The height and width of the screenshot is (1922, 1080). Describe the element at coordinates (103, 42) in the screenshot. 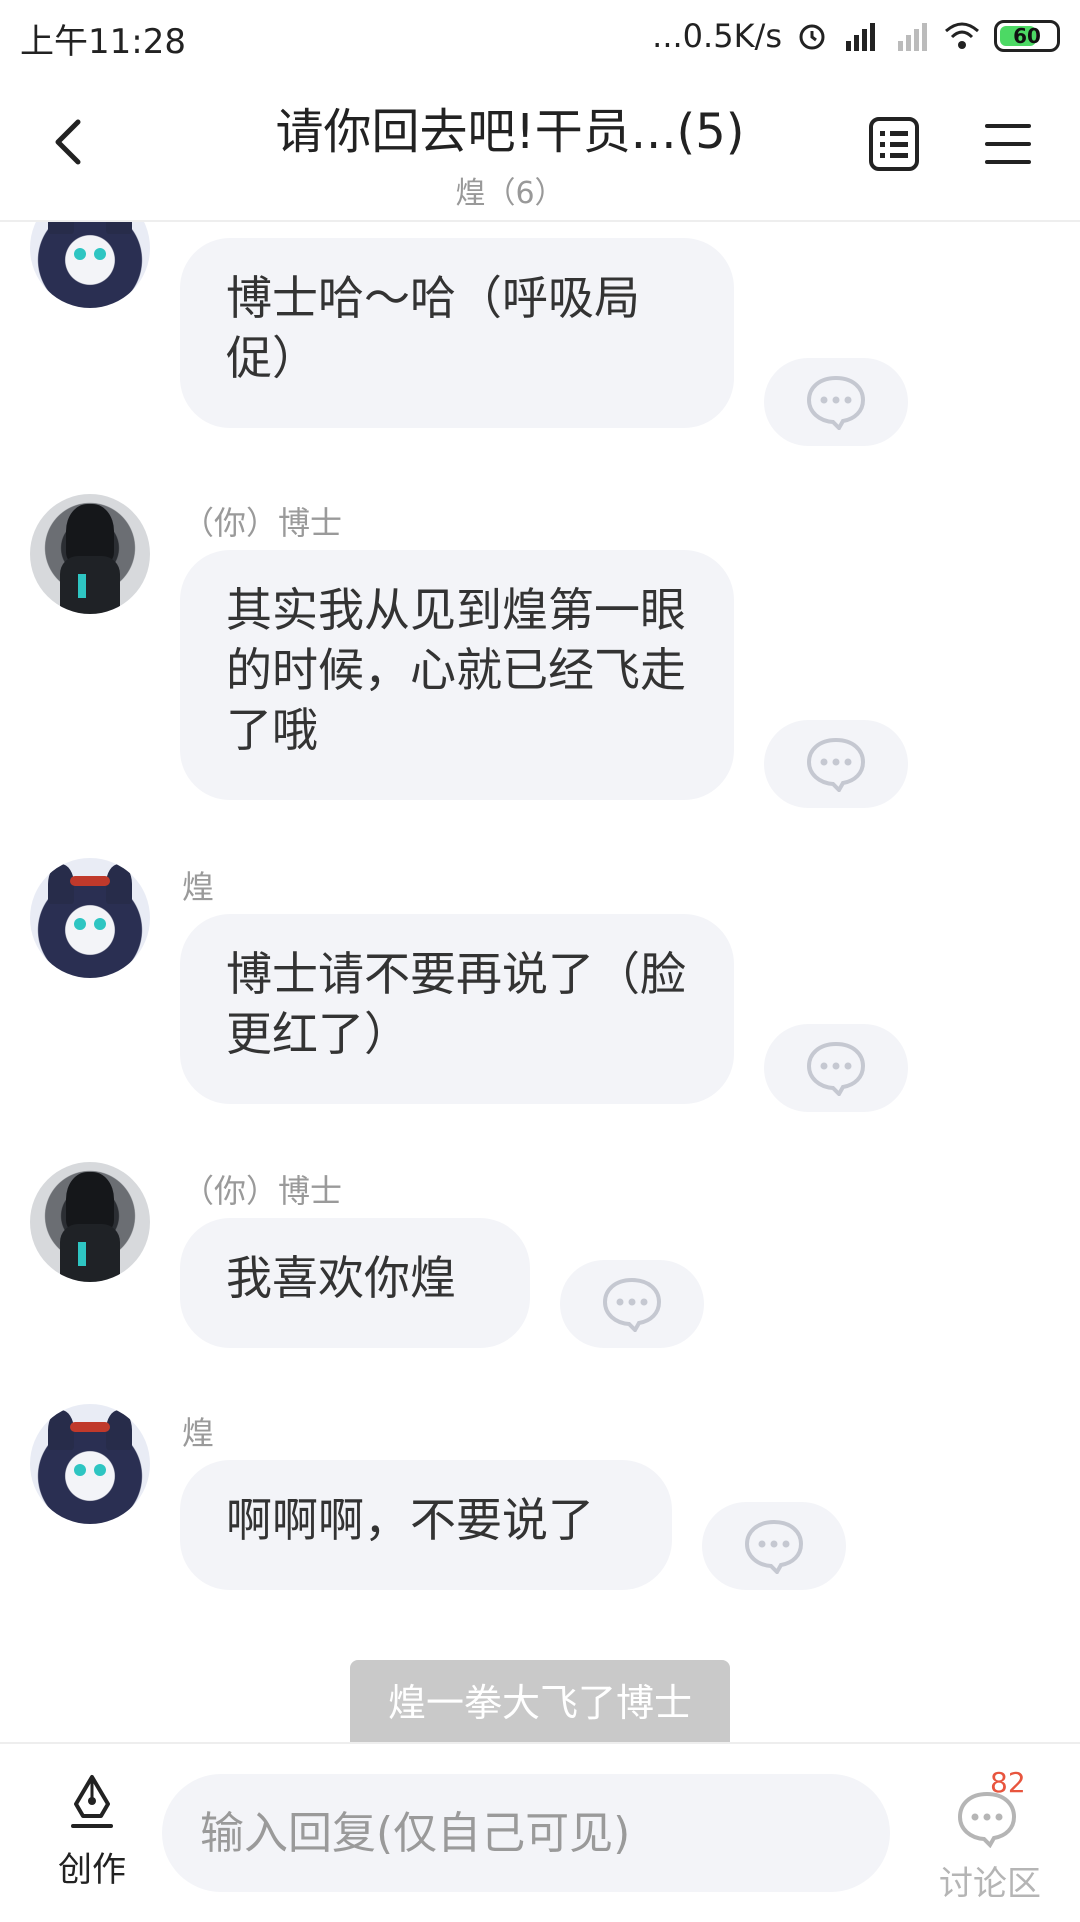

I see `status-time: 上午11:28` at that location.